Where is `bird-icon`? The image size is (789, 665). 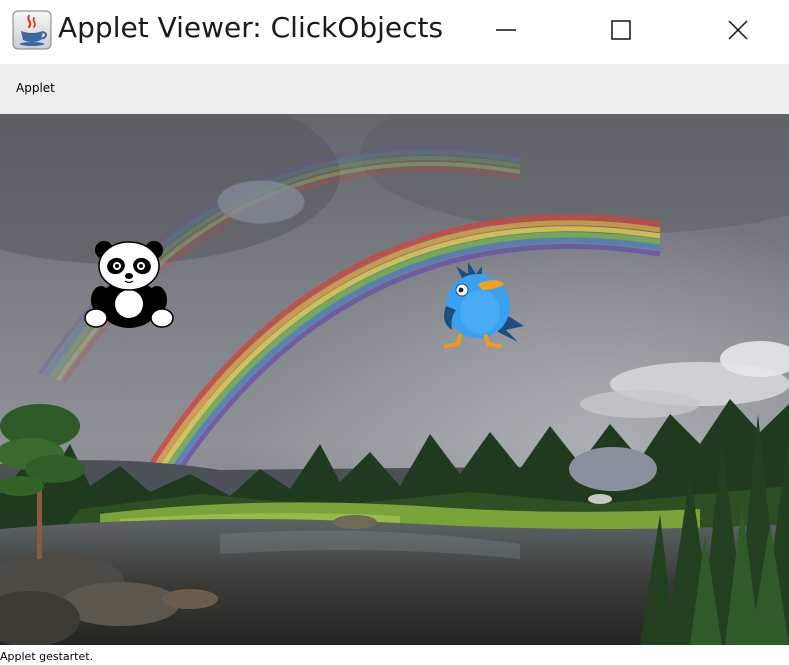
bird-icon is located at coordinates (484, 305).